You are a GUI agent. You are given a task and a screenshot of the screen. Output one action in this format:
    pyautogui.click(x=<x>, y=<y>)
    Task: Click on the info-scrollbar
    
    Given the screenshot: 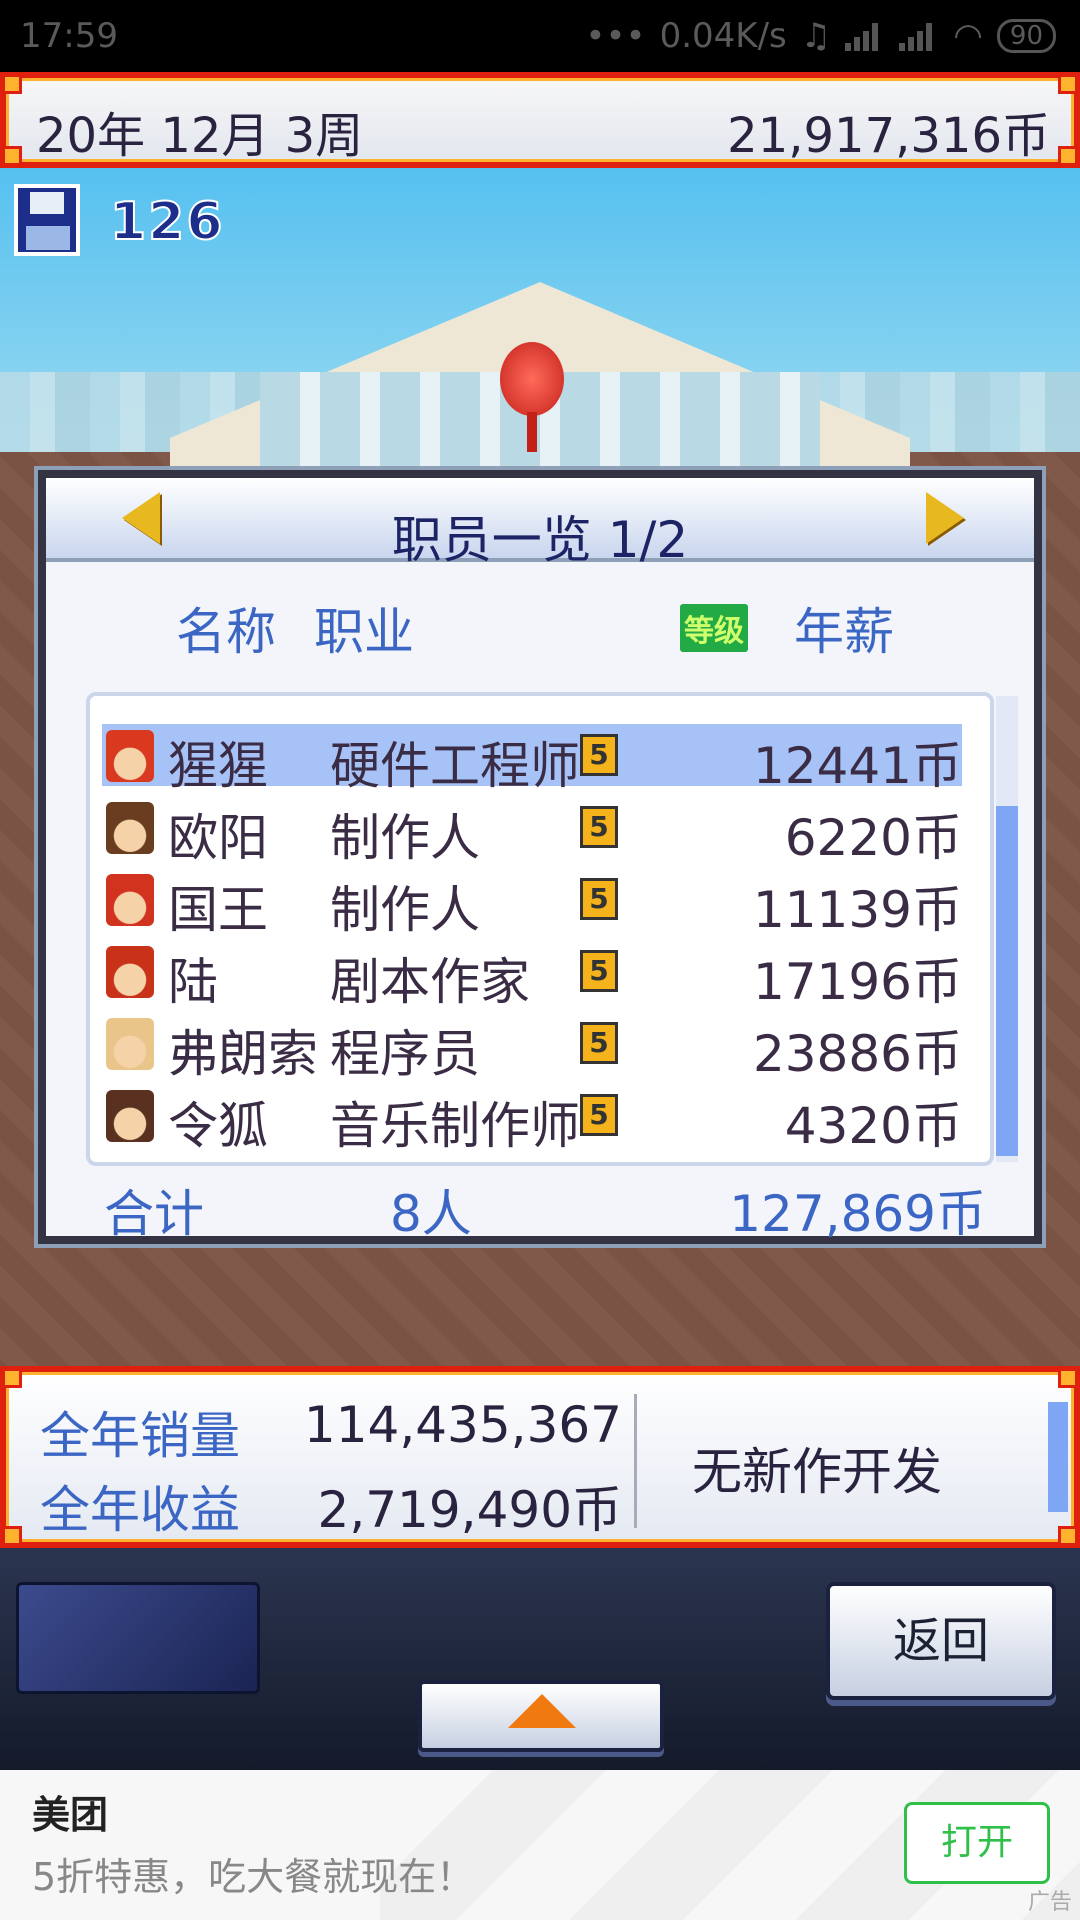 What is the action you would take?
    pyautogui.click(x=1058, y=1457)
    